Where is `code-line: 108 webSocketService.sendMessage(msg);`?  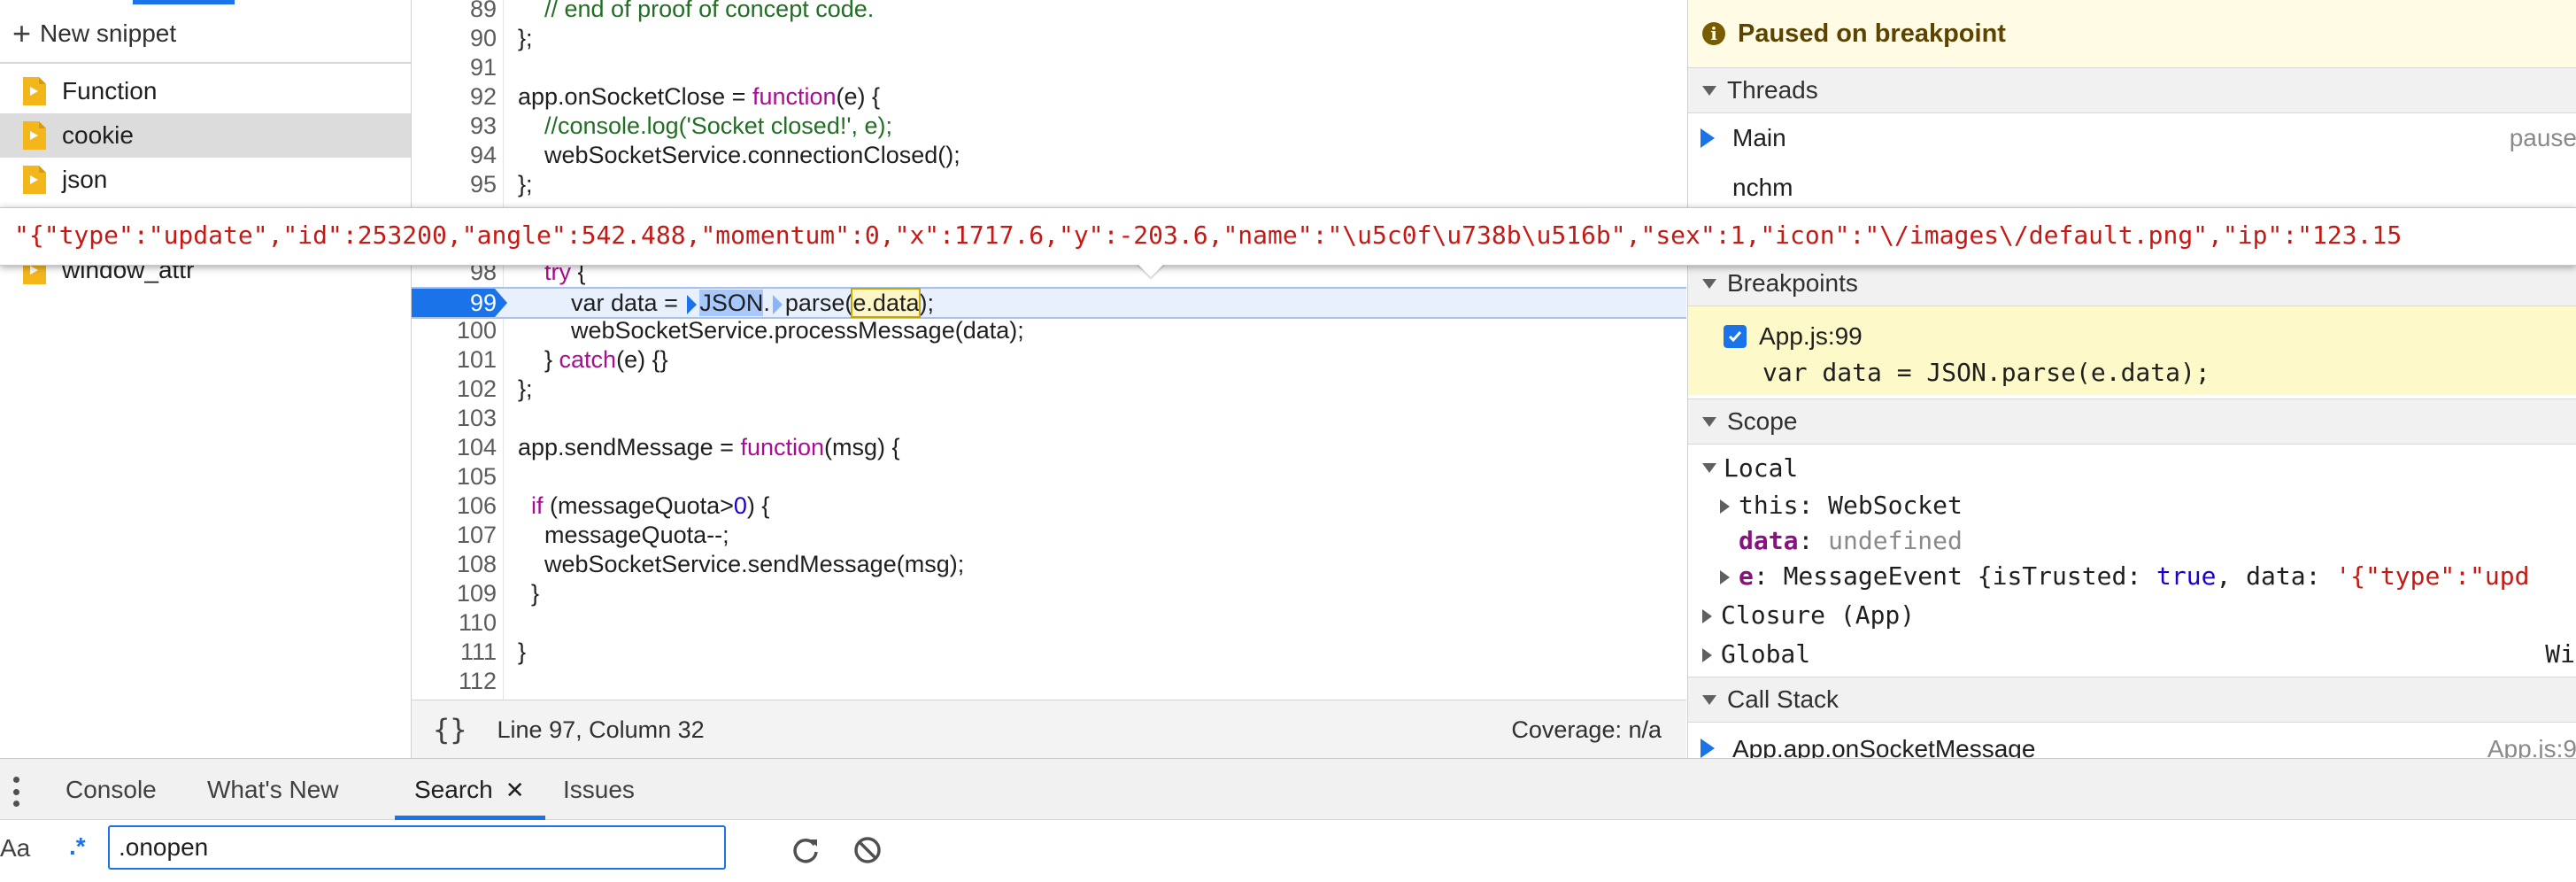
code-line: 108 webSocketService.sendMessage(msg); is located at coordinates (1049, 564).